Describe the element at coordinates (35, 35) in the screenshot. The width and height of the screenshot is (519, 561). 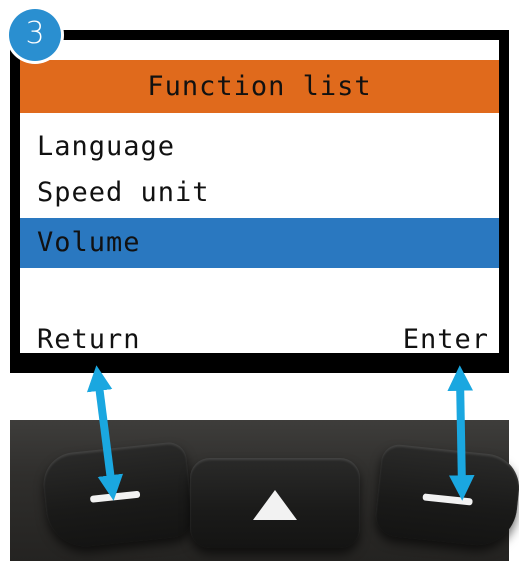
I see `step-number-badge: 3` at that location.